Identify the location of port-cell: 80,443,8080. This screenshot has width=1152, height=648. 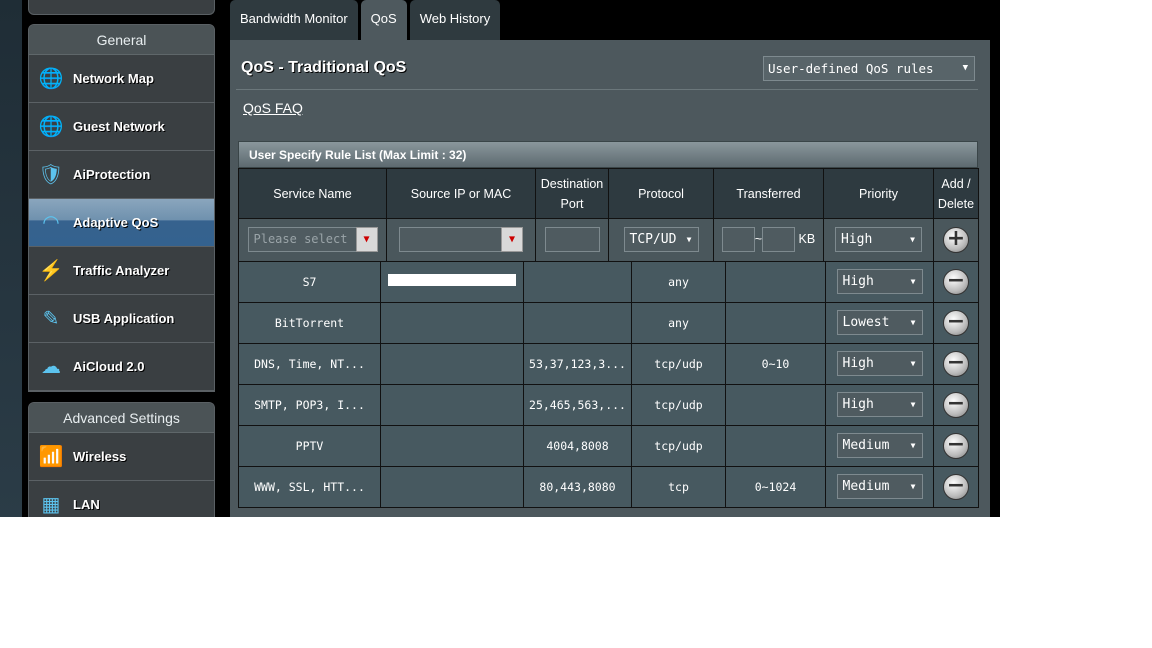
(577, 486).